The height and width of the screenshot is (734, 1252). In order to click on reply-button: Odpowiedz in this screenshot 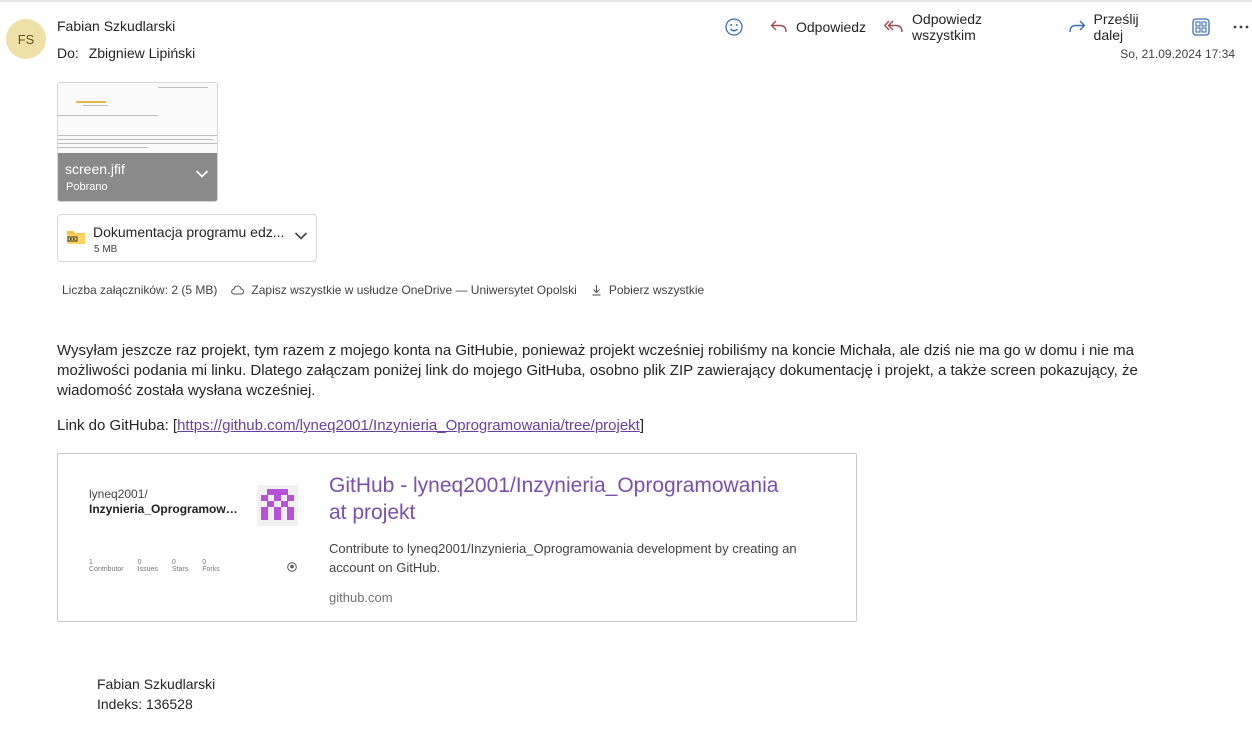, I will do `click(818, 27)`.